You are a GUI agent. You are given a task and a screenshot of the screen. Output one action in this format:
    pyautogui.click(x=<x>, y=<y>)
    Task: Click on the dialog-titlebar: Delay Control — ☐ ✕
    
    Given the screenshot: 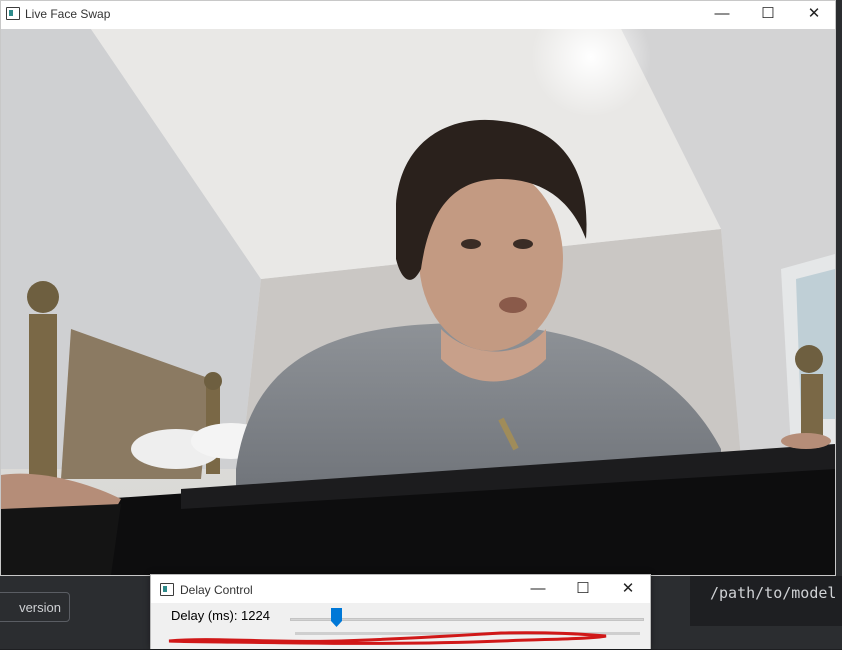 What is the action you would take?
    pyautogui.click(x=400, y=589)
    